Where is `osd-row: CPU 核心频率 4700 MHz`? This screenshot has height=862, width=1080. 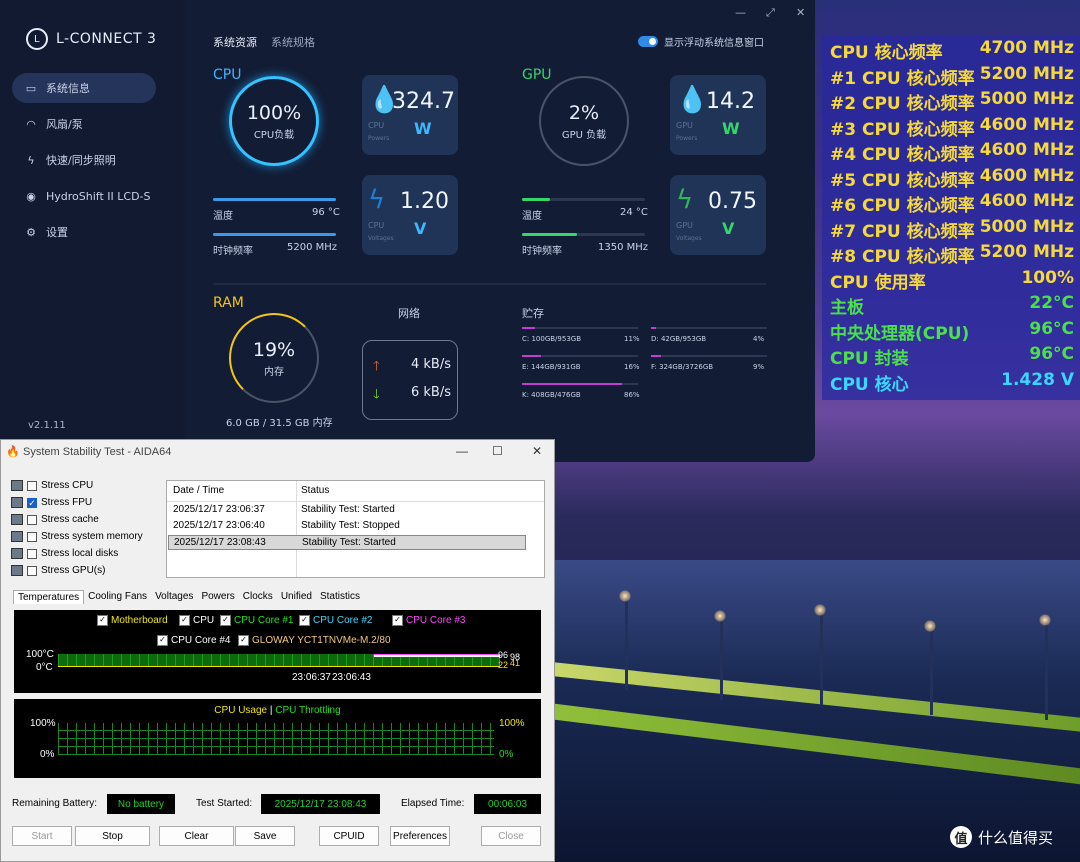 osd-row: CPU 核心频率 4700 MHz is located at coordinates (952, 50).